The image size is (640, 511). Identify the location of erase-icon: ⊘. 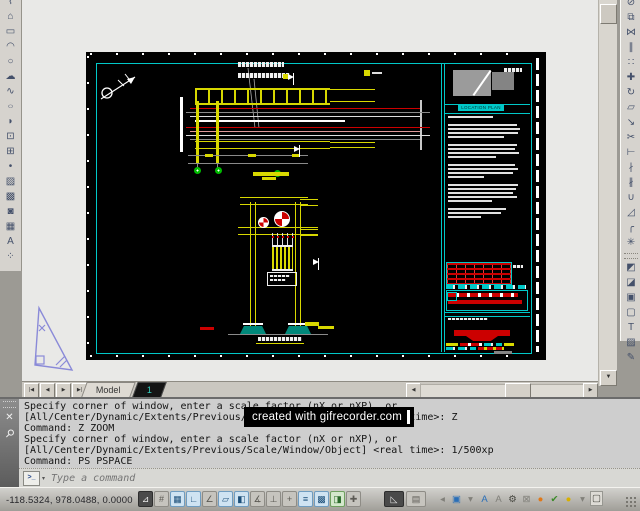
(631, 5).